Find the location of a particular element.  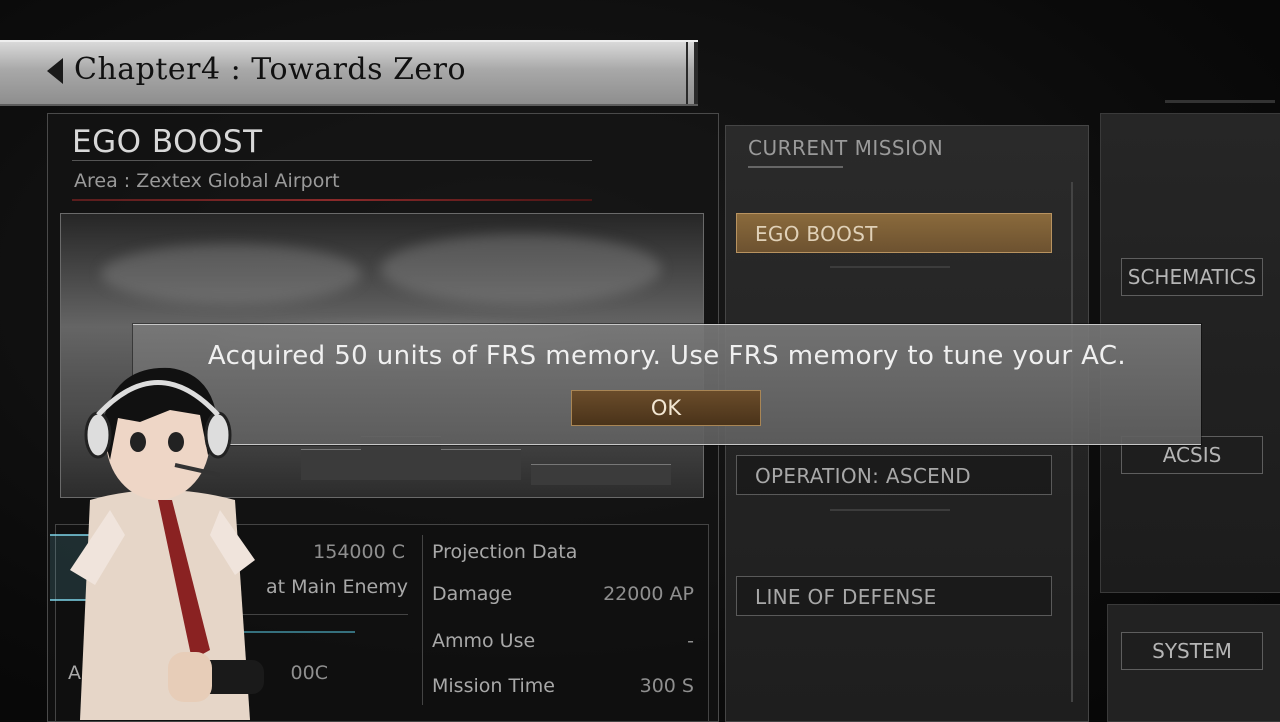

mission-time-label: Mission Time is located at coordinates (493, 686).